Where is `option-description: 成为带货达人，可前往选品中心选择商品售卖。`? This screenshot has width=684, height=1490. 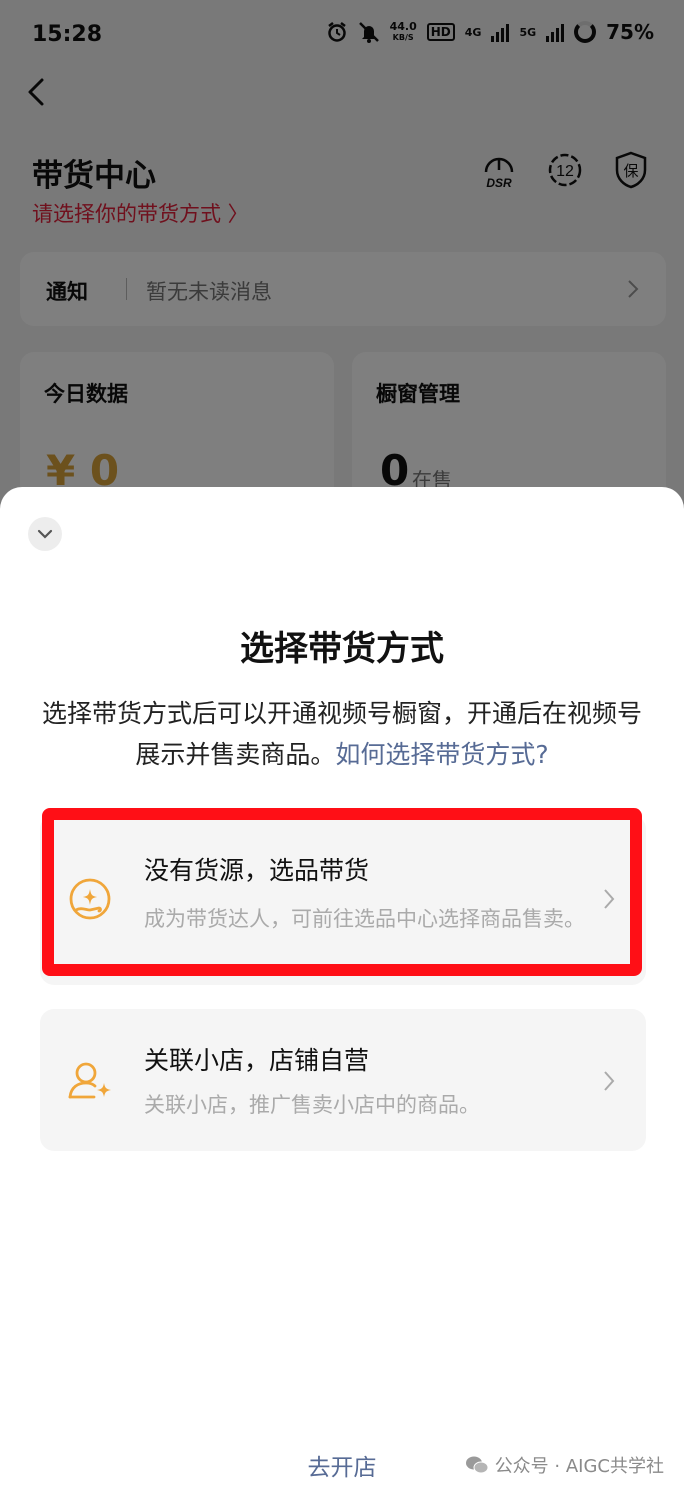
option-description: 成为带货达人，可前往选品中心选择商品售卖。 is located at coordinates (364, 919).